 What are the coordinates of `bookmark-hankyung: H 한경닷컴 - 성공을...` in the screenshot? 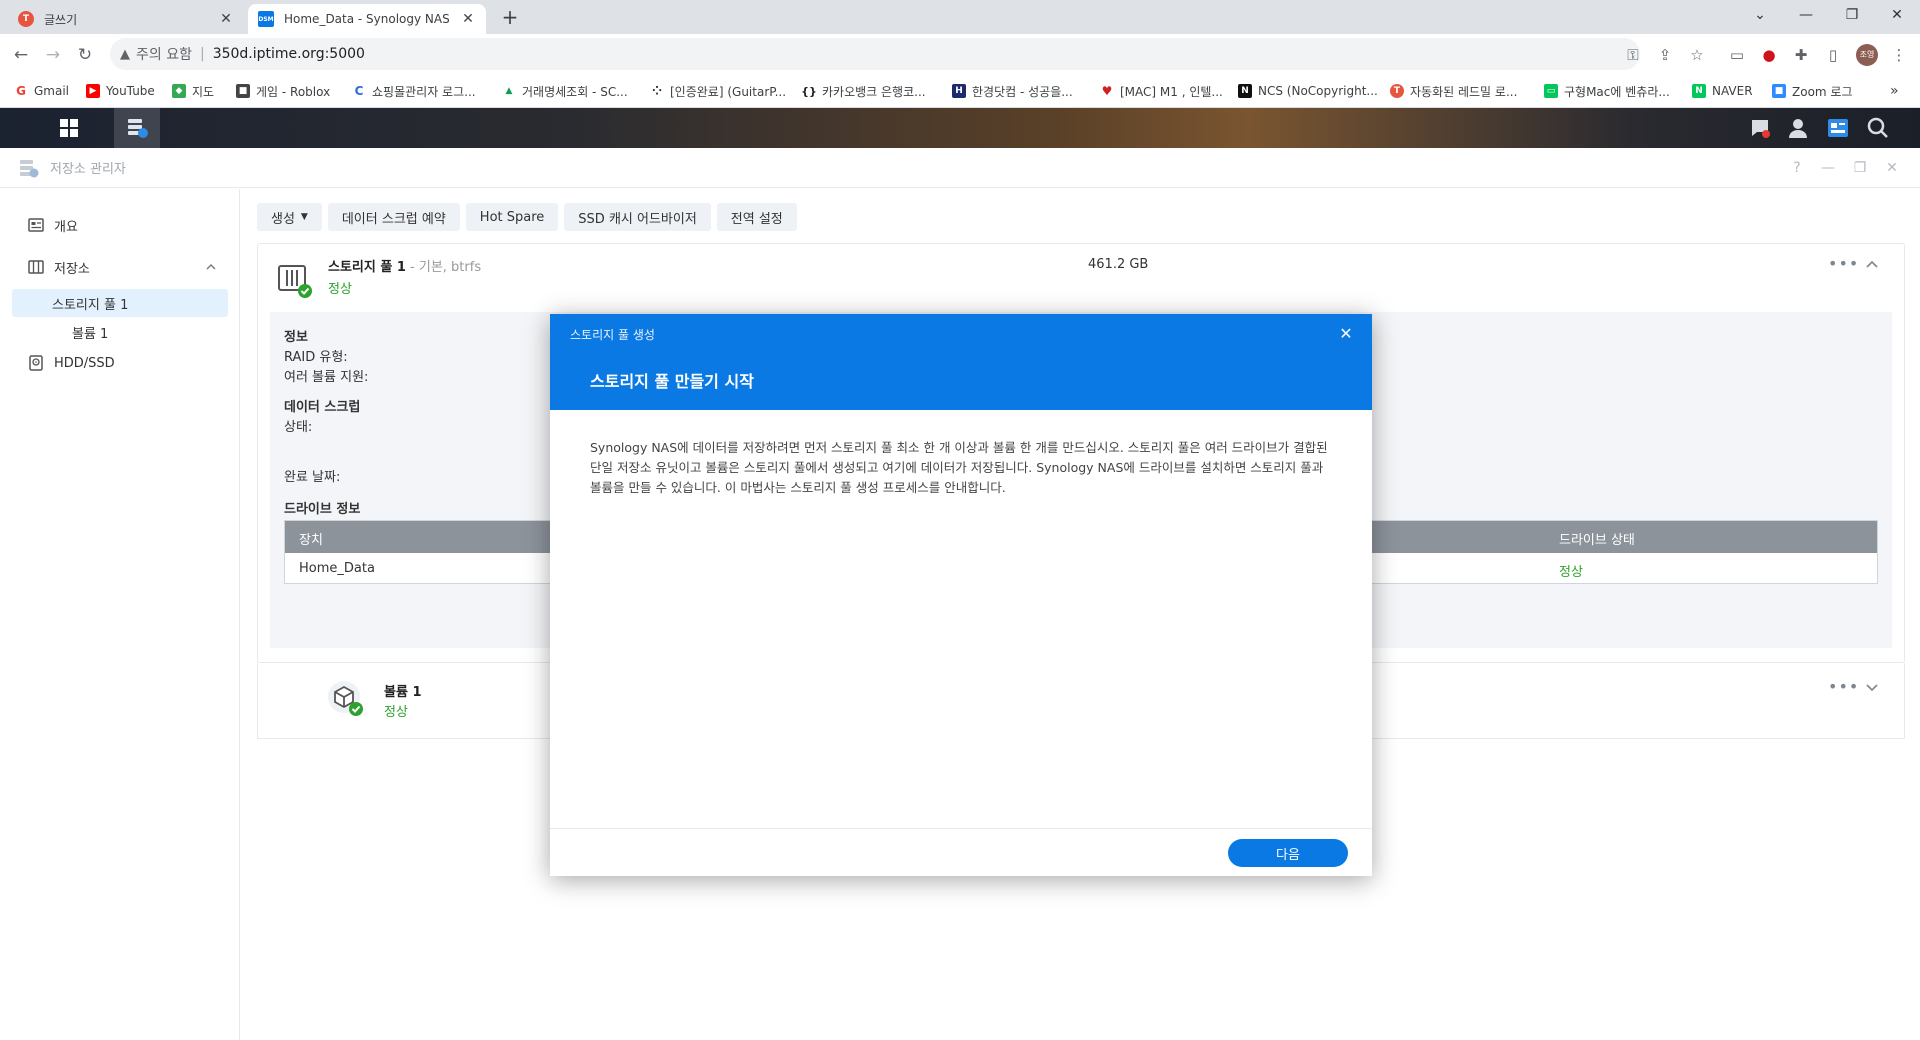 It's located at (1012, 91).